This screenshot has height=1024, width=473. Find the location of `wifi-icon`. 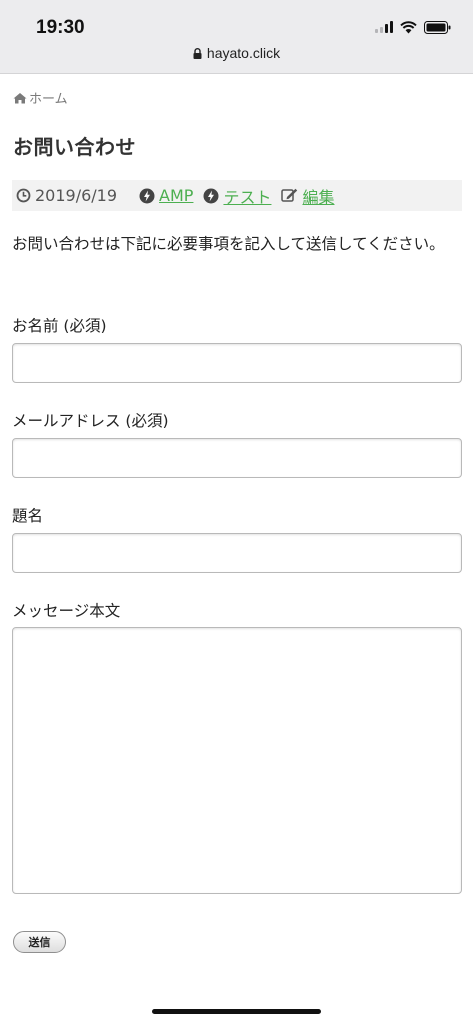

wifi-icon is located at coordinates (408, 27).